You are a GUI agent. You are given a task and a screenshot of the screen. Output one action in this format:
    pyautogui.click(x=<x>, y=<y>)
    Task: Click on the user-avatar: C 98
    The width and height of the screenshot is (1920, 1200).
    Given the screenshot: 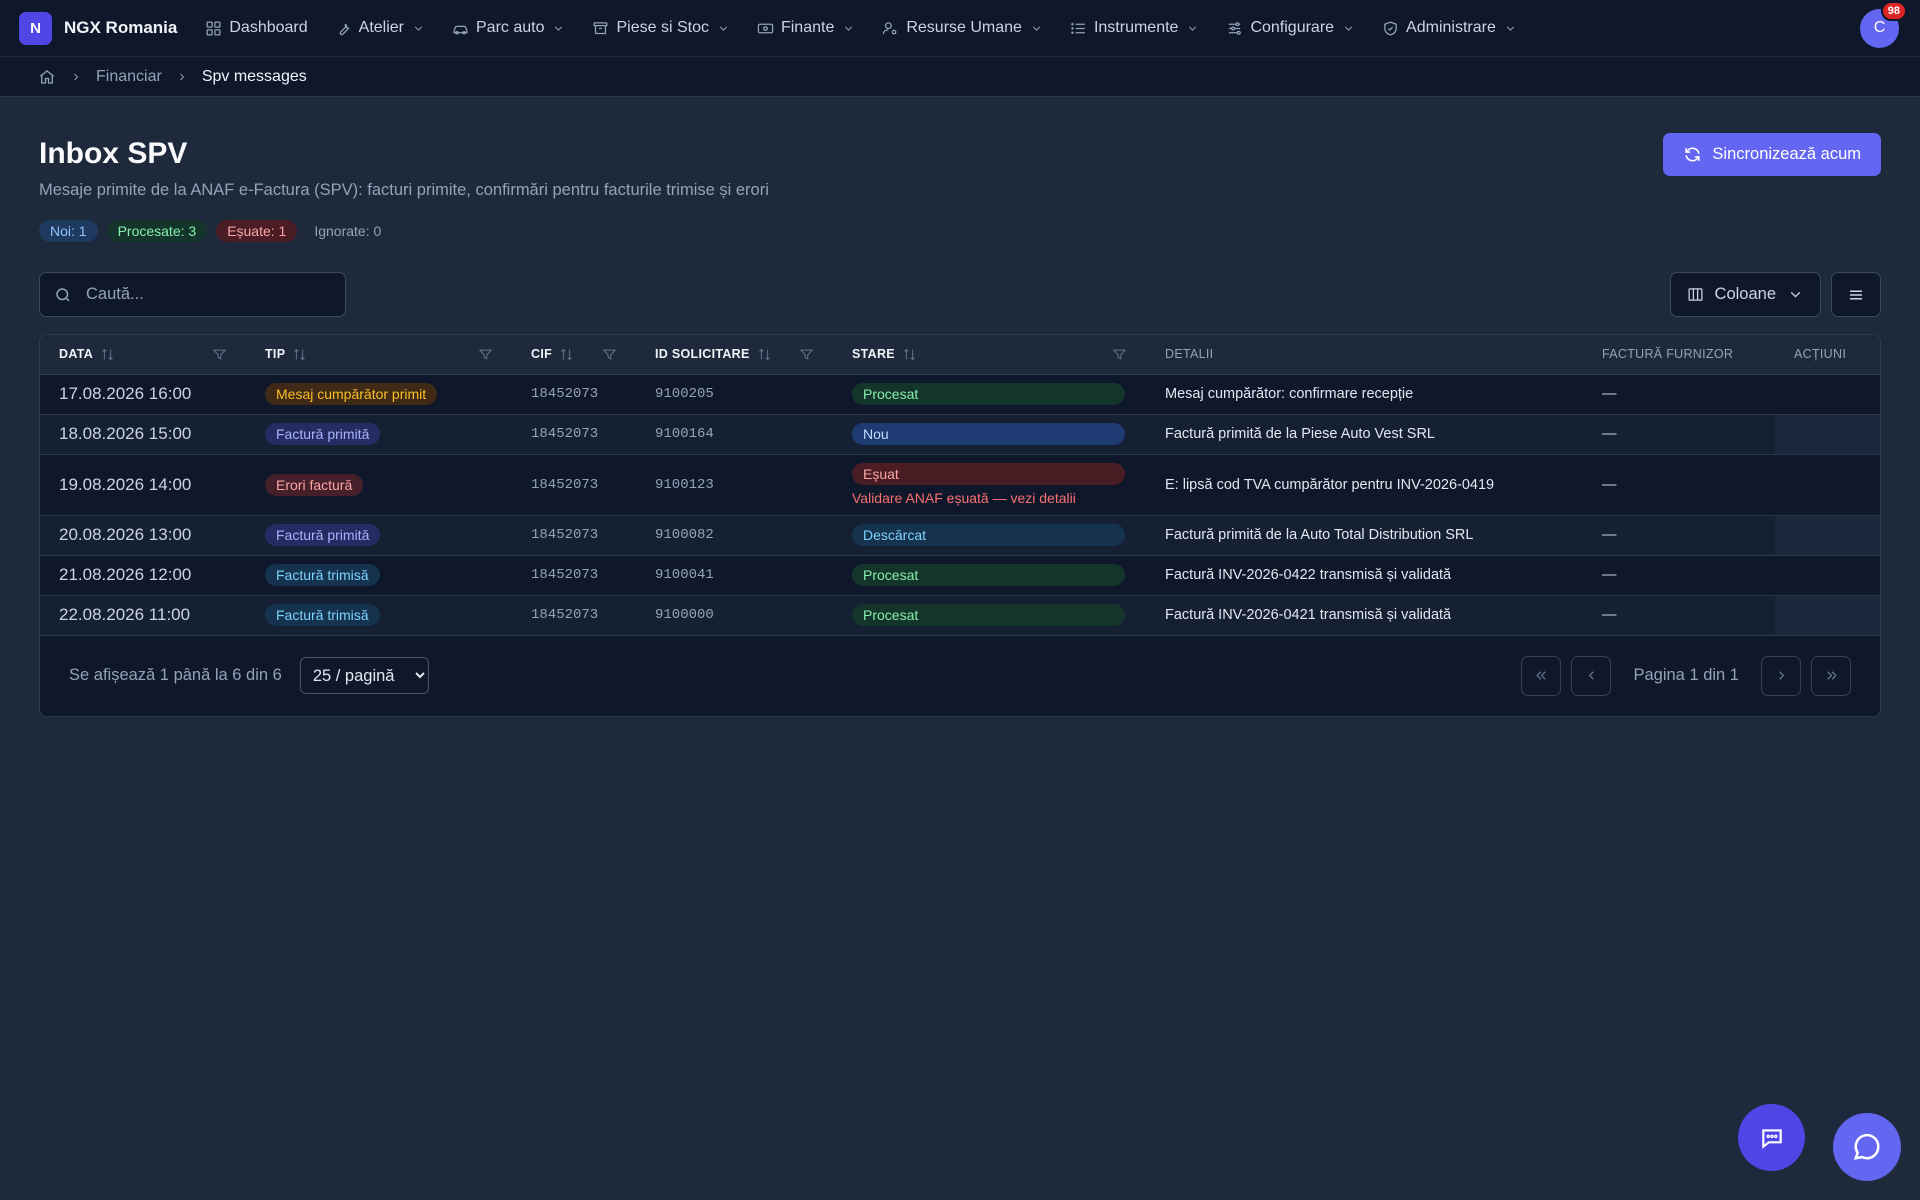 What is the action you would take?
    pyautogui.click(x=1883, y=24)
    